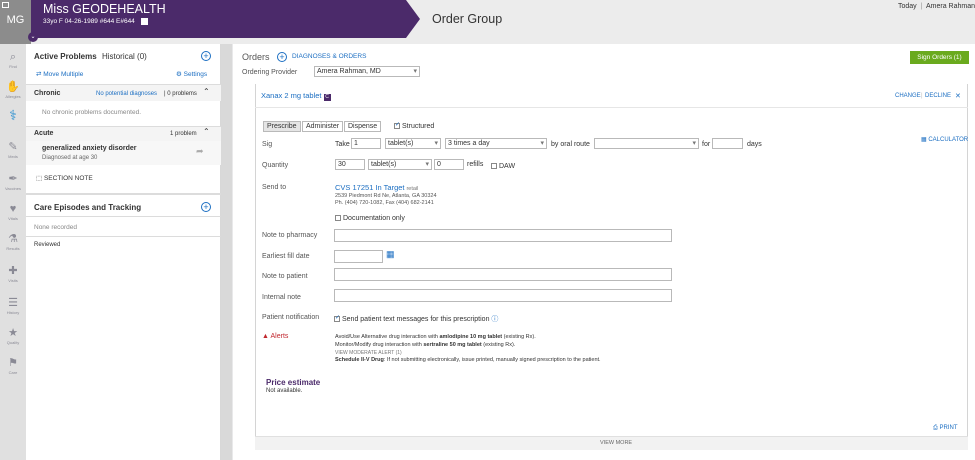 The height and width of the screenshot is (460, 975). Describe the element at coordinates (938, 96) in the screenshot. I see `decline-link: DECLINE` at that location.